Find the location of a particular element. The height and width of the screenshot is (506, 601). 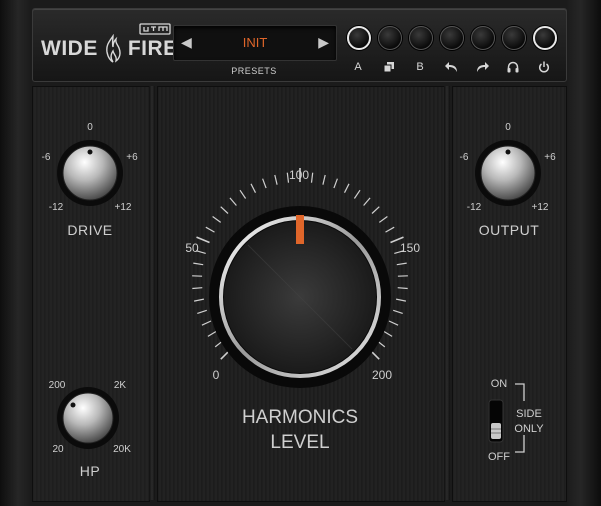

redo-icon is located at coordinates (482, 68).